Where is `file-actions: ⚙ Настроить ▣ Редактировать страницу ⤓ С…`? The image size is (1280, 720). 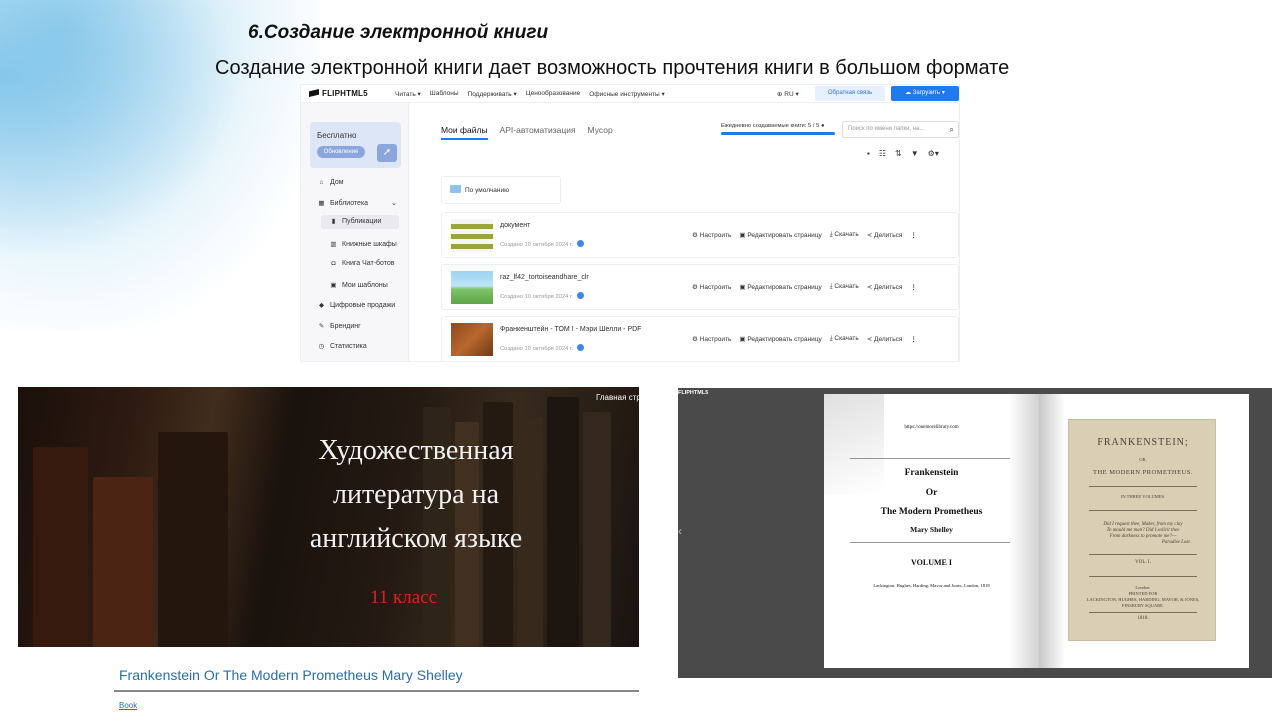
file-actions: ⚙ Настроить ▣ Редактировать страницу ⤓ С… is located at coordinates (804, 287).